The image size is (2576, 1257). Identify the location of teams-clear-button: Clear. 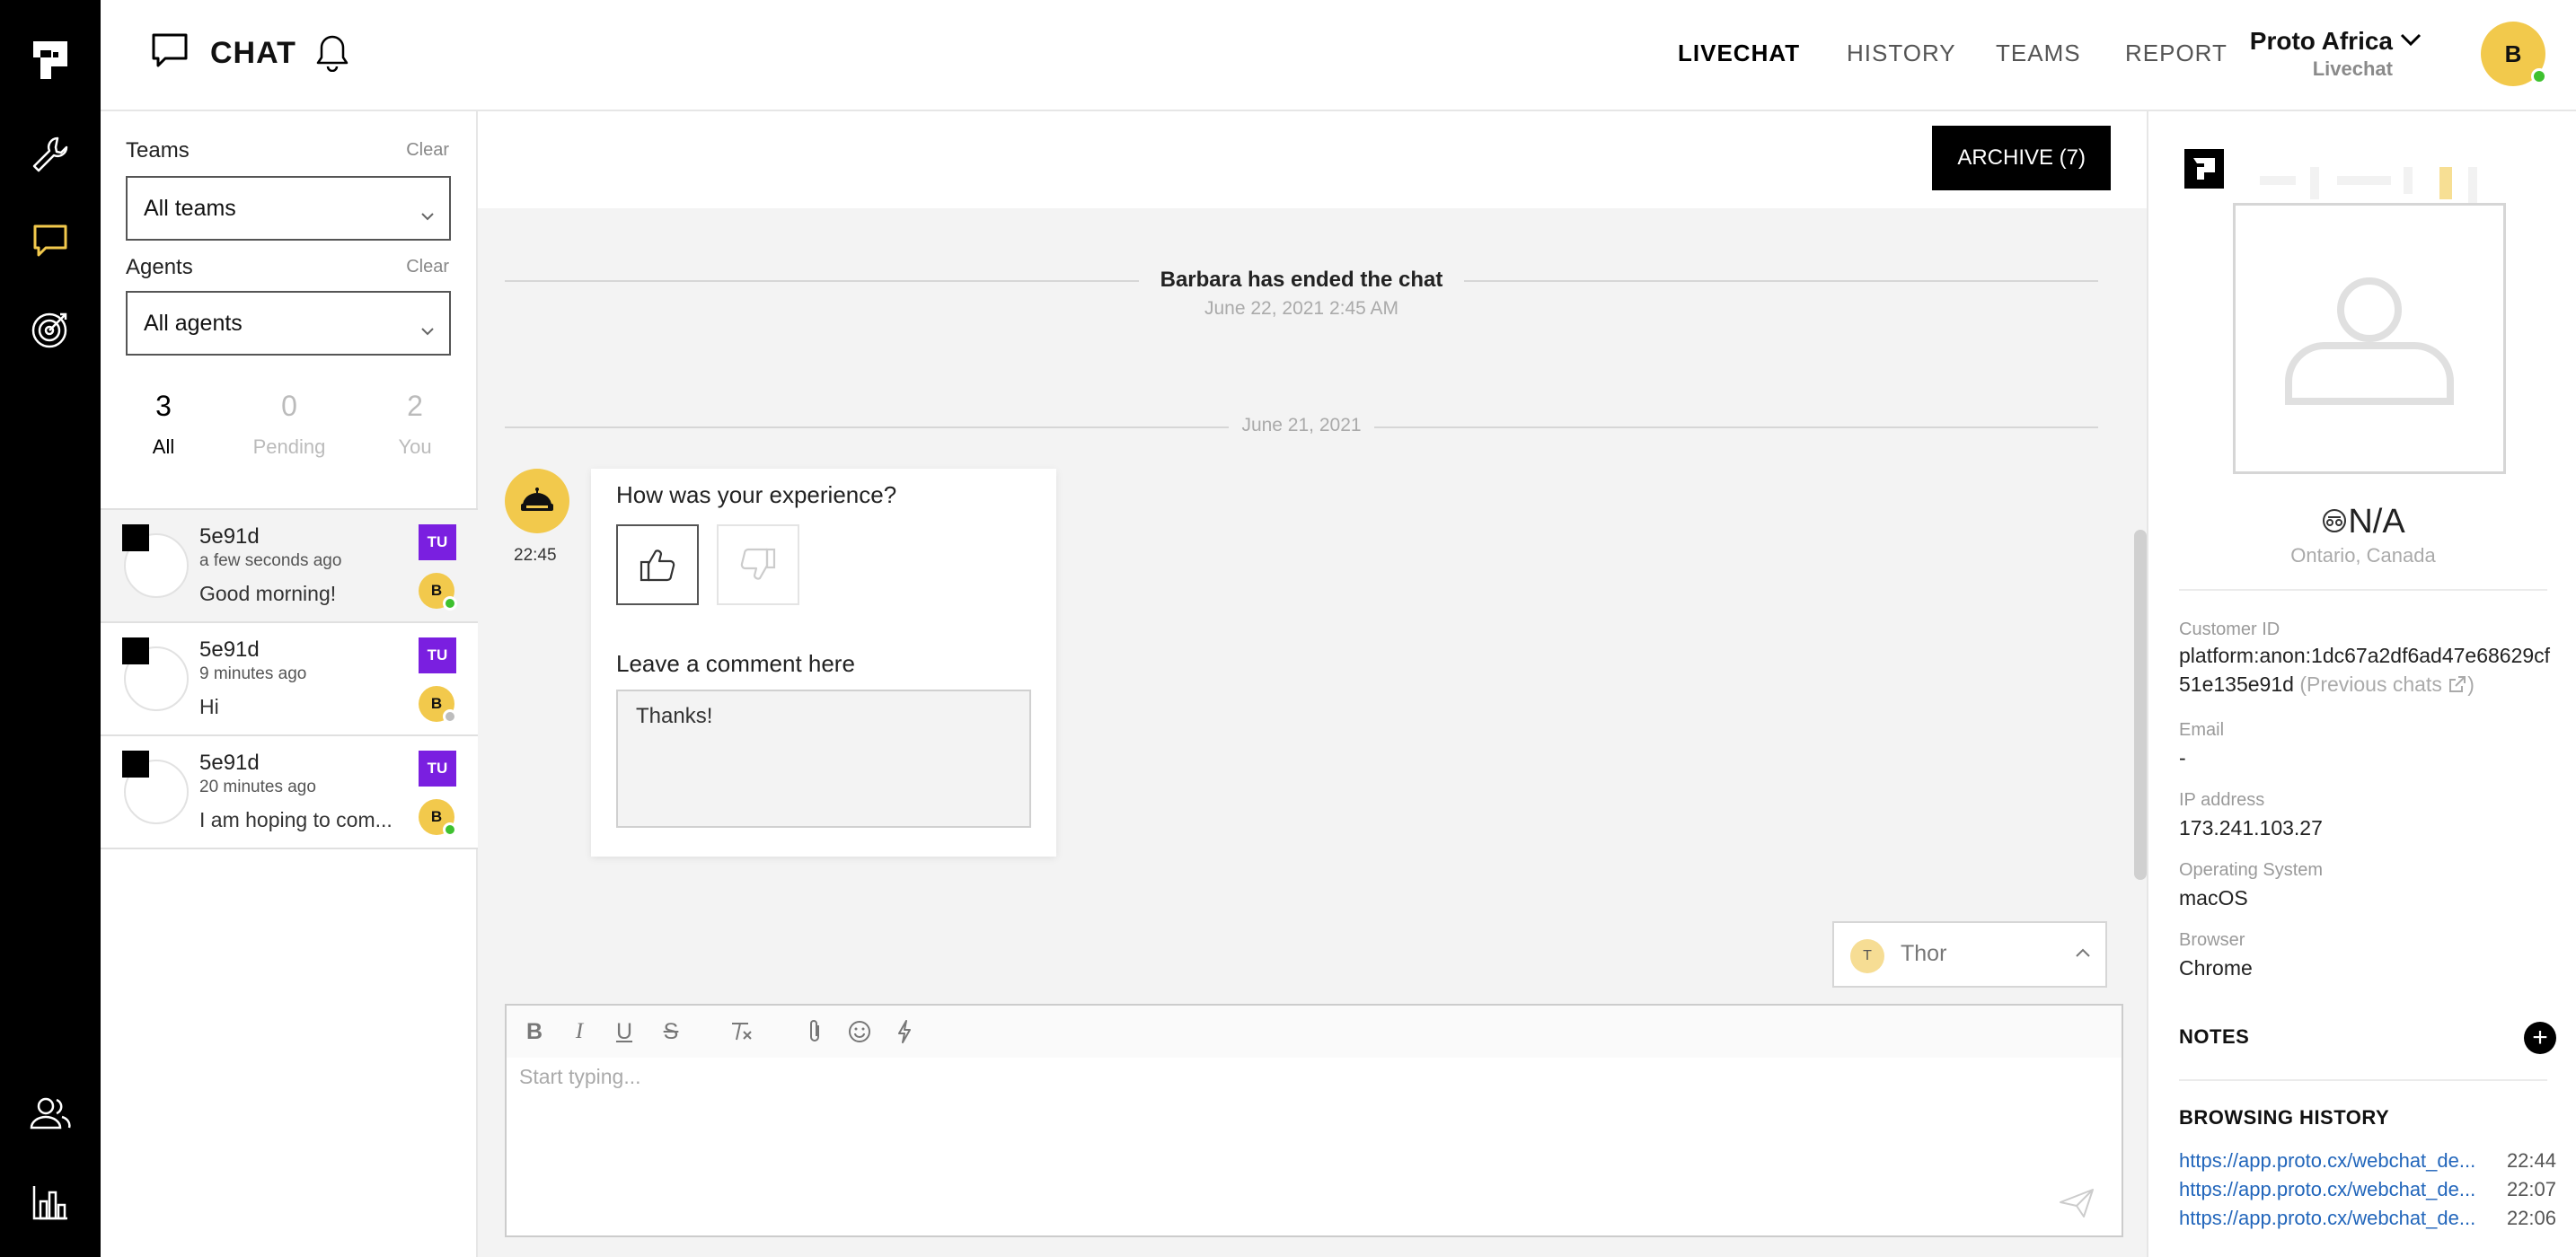
(427, 151).